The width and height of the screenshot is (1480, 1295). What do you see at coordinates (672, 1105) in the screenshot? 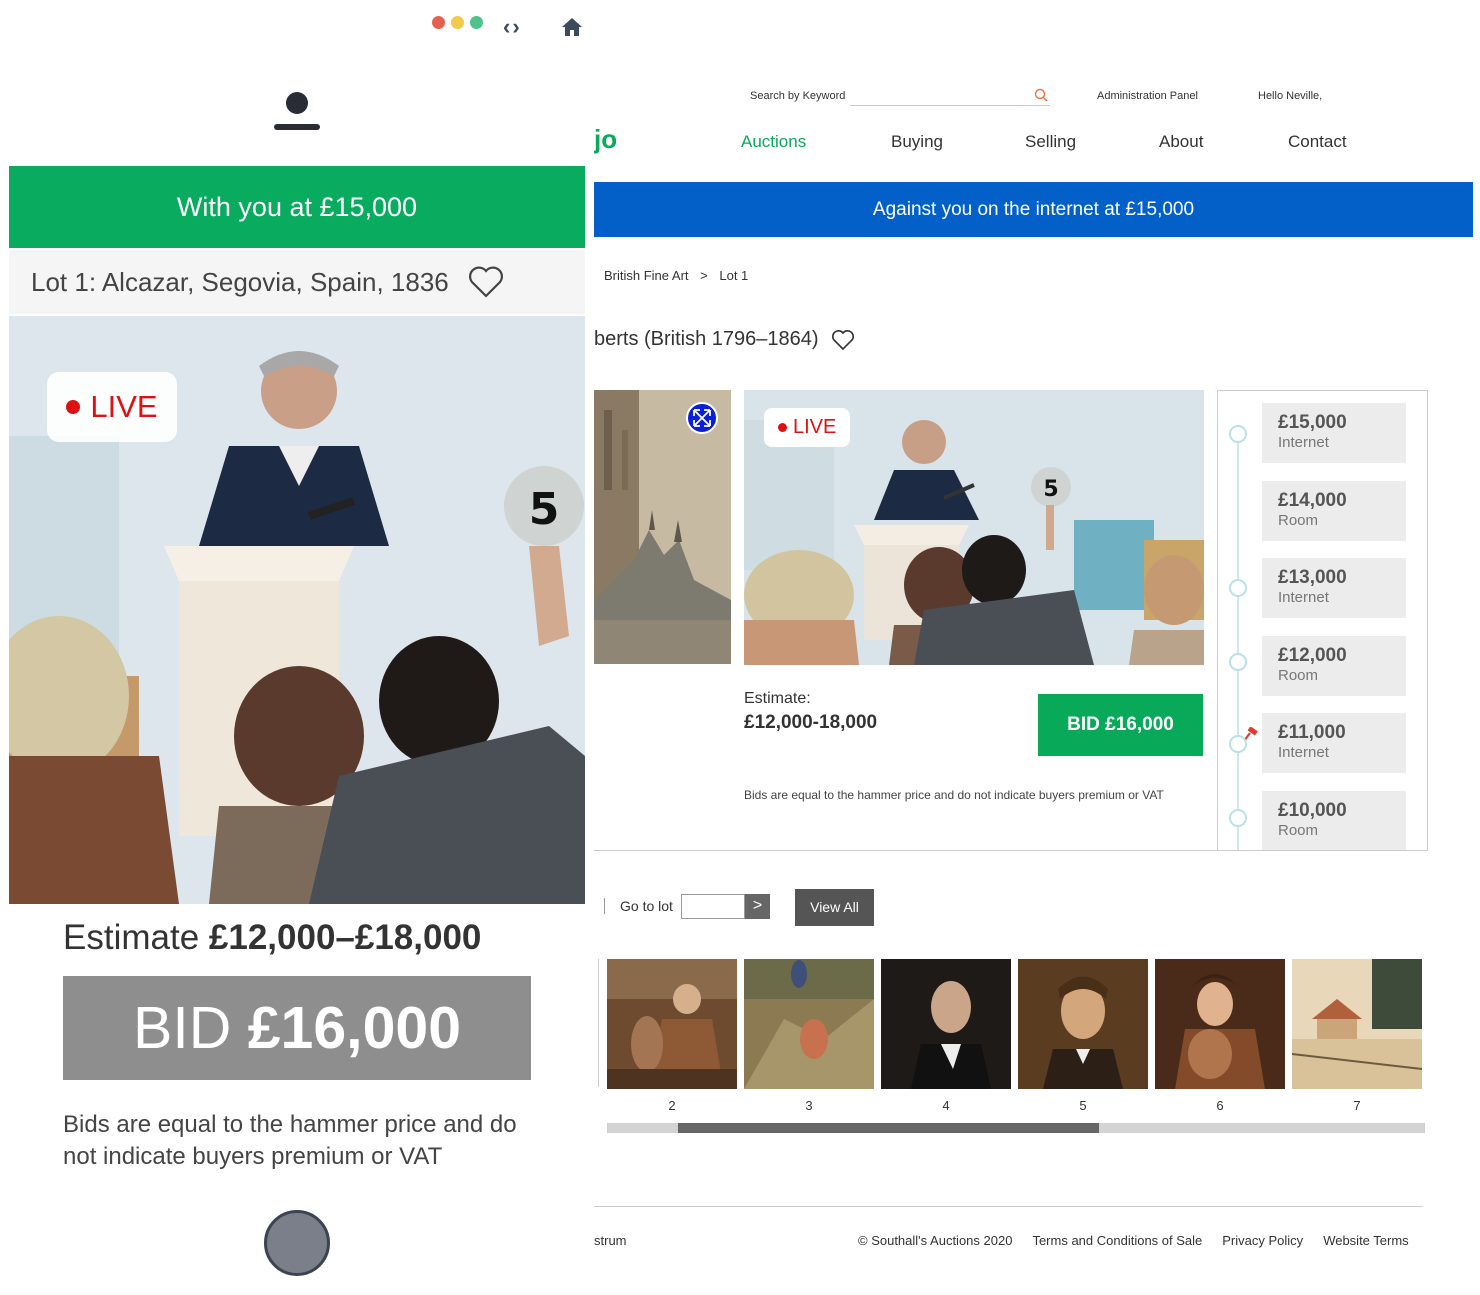
I see `thumbnail-number: 2` at bounding box center [672, 1105].